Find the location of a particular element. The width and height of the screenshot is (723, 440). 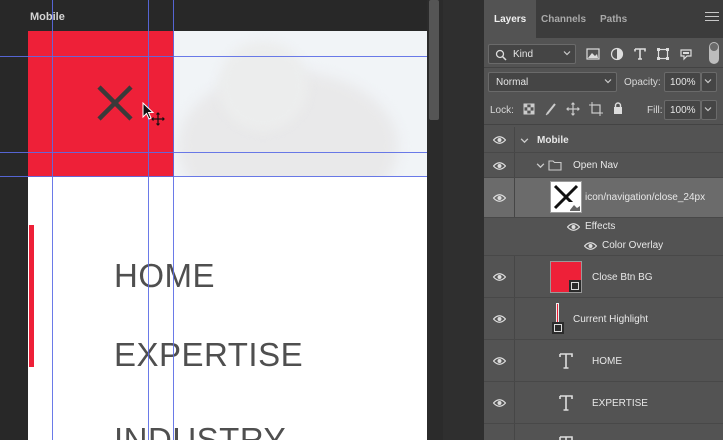

search-icon is located at coordinates (501, 55).